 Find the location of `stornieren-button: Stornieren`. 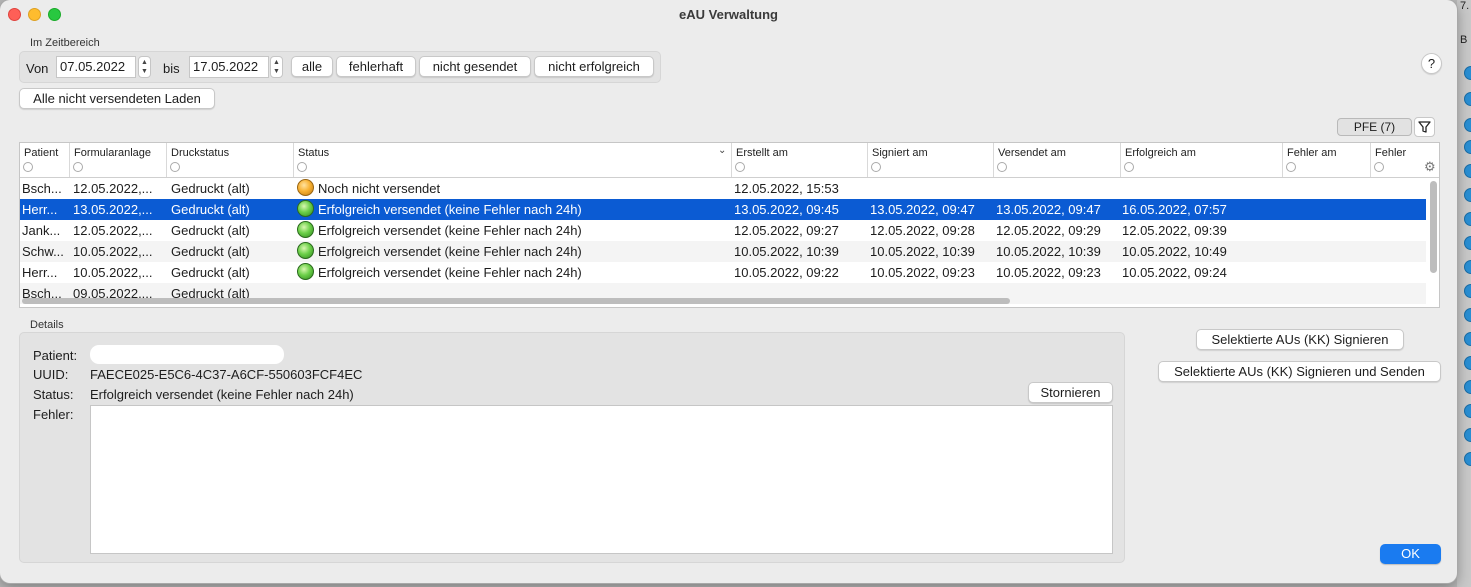

stornieren-button: Stornieren is located at coordinates (1070, 392).